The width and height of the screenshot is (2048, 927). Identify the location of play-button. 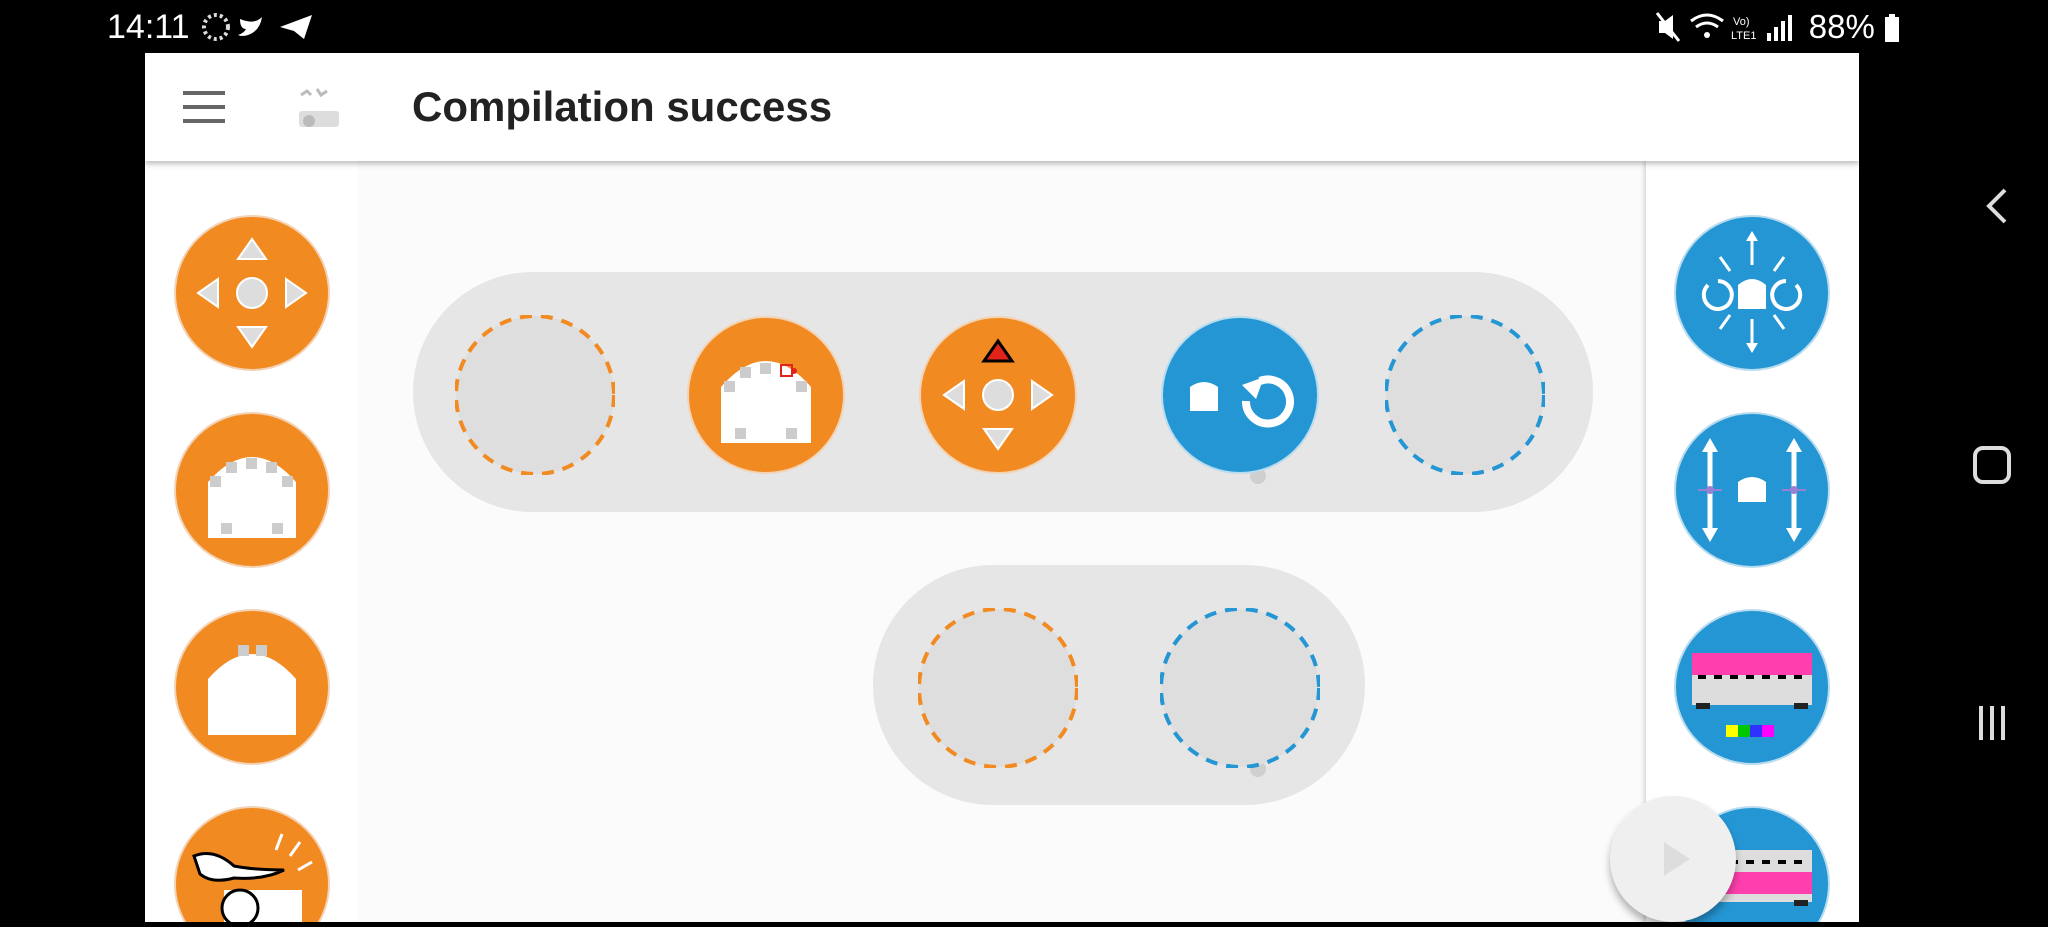
(1673, 859).